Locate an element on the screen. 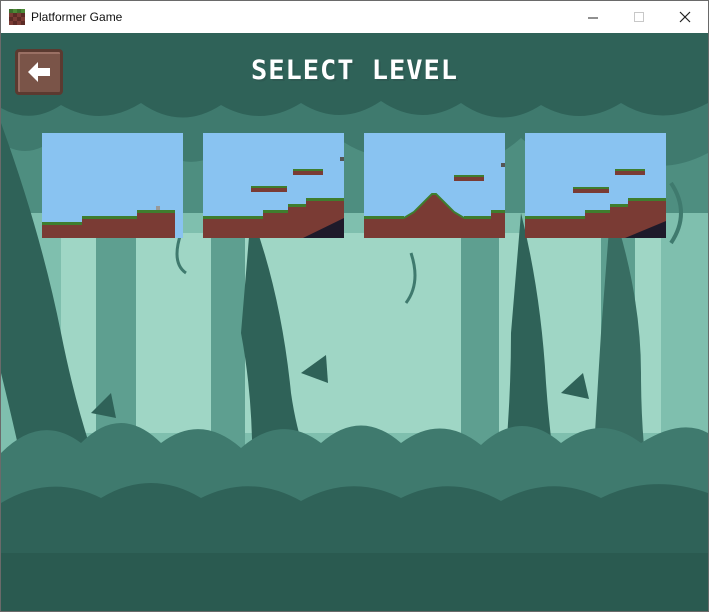  level-4-card is located at coordinates (595, 185).